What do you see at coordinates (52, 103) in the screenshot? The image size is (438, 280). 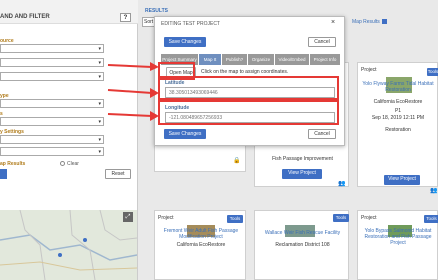 I see `type-select: ▾` at bounding box center [52, 103].